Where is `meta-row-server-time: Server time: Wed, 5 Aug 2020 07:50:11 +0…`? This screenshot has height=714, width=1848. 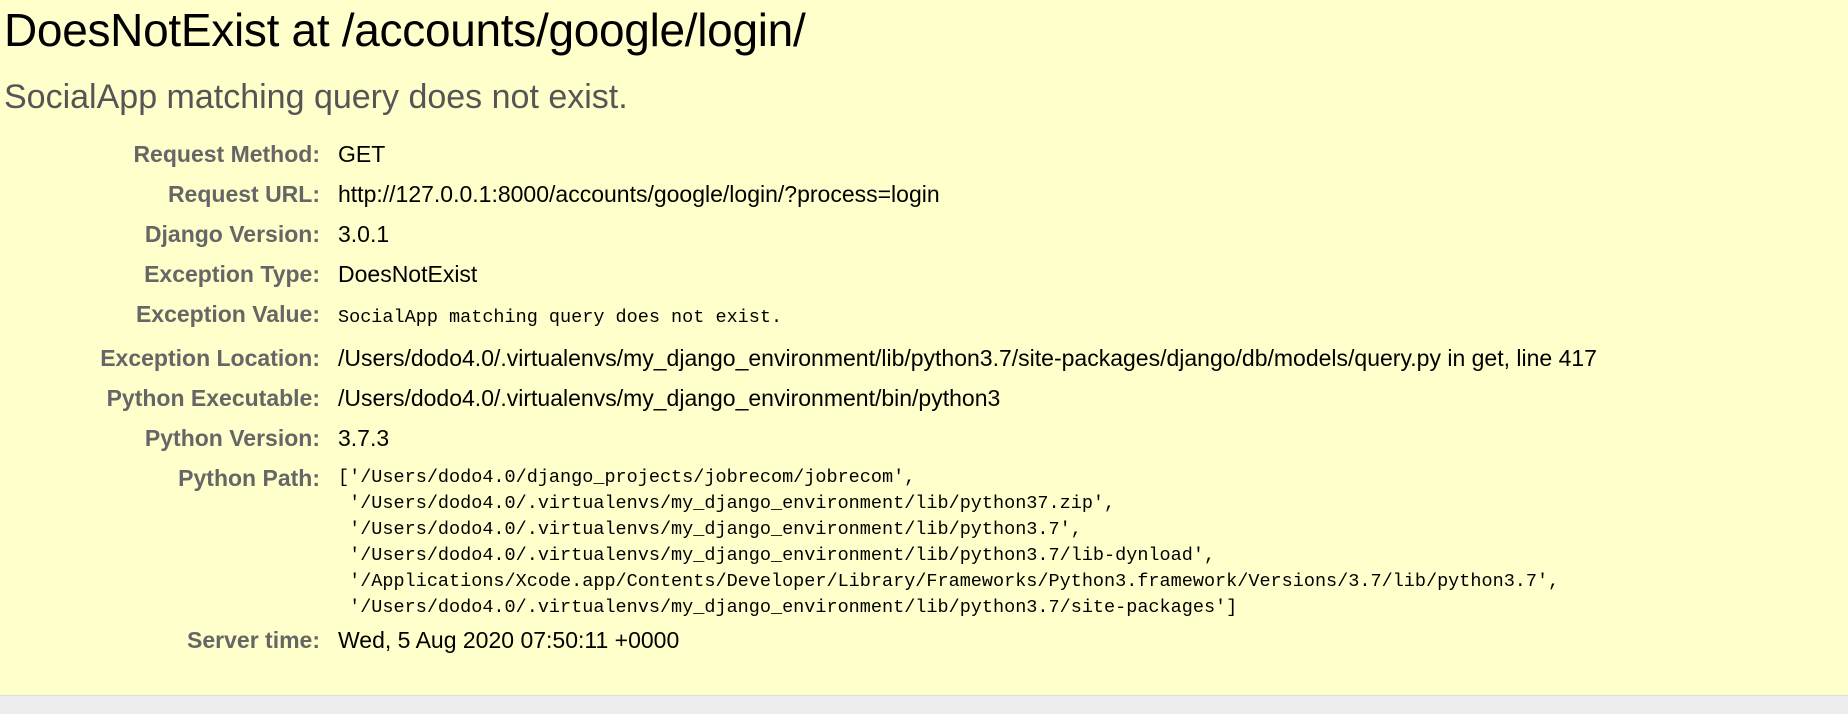
meta-row-server-time: Server time: Wed, 5 Aug 2020 07:50:11 +0… is located at coordinates (800, 640).